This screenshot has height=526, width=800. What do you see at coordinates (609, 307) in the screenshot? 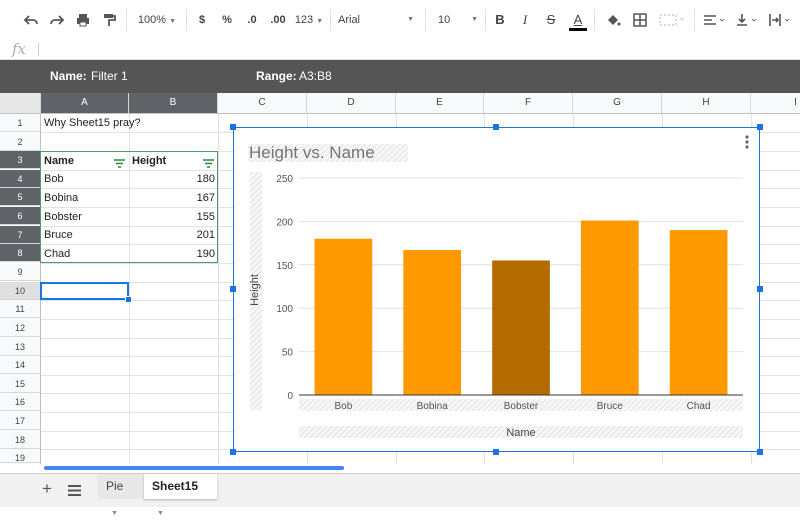
I see `bar-bruce` at bounding box center [609, 307].